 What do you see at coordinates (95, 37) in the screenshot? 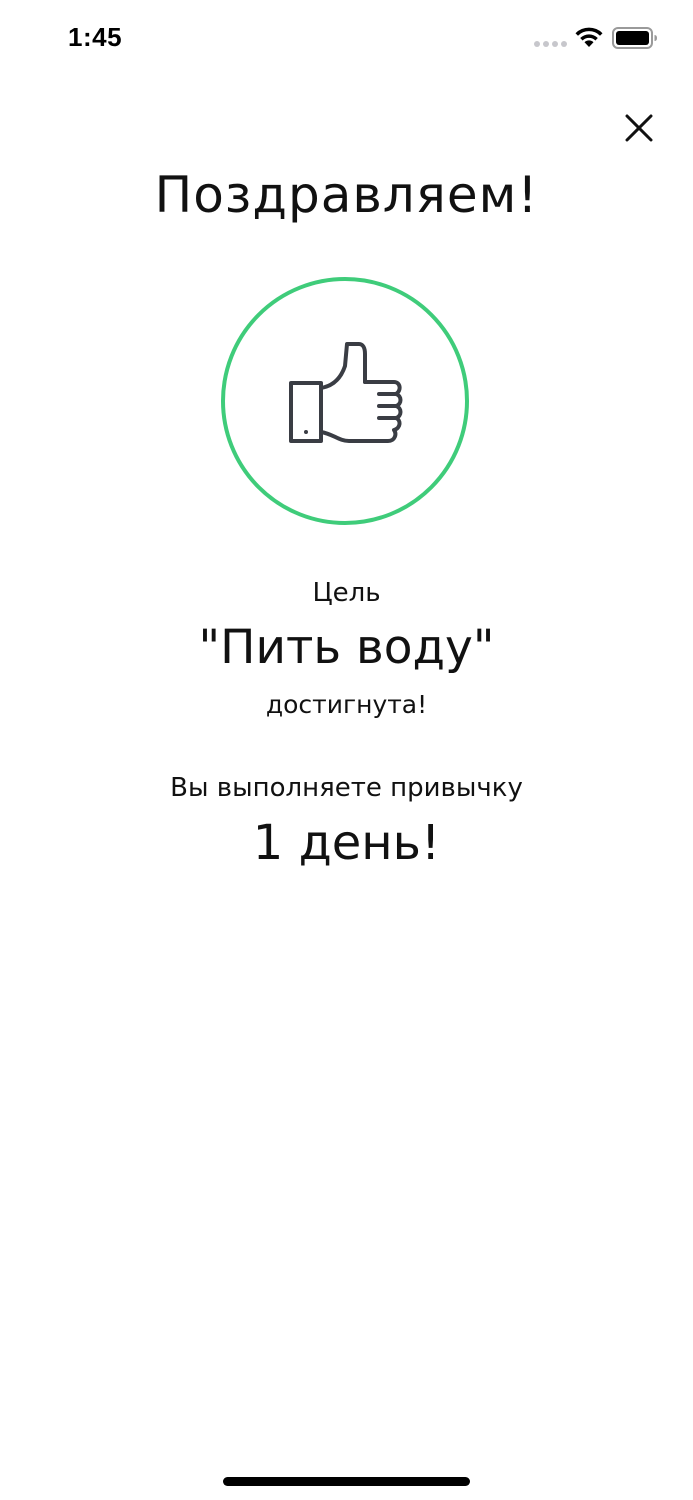
I see `status-time: 1:45` at bounding box center [95, 37].